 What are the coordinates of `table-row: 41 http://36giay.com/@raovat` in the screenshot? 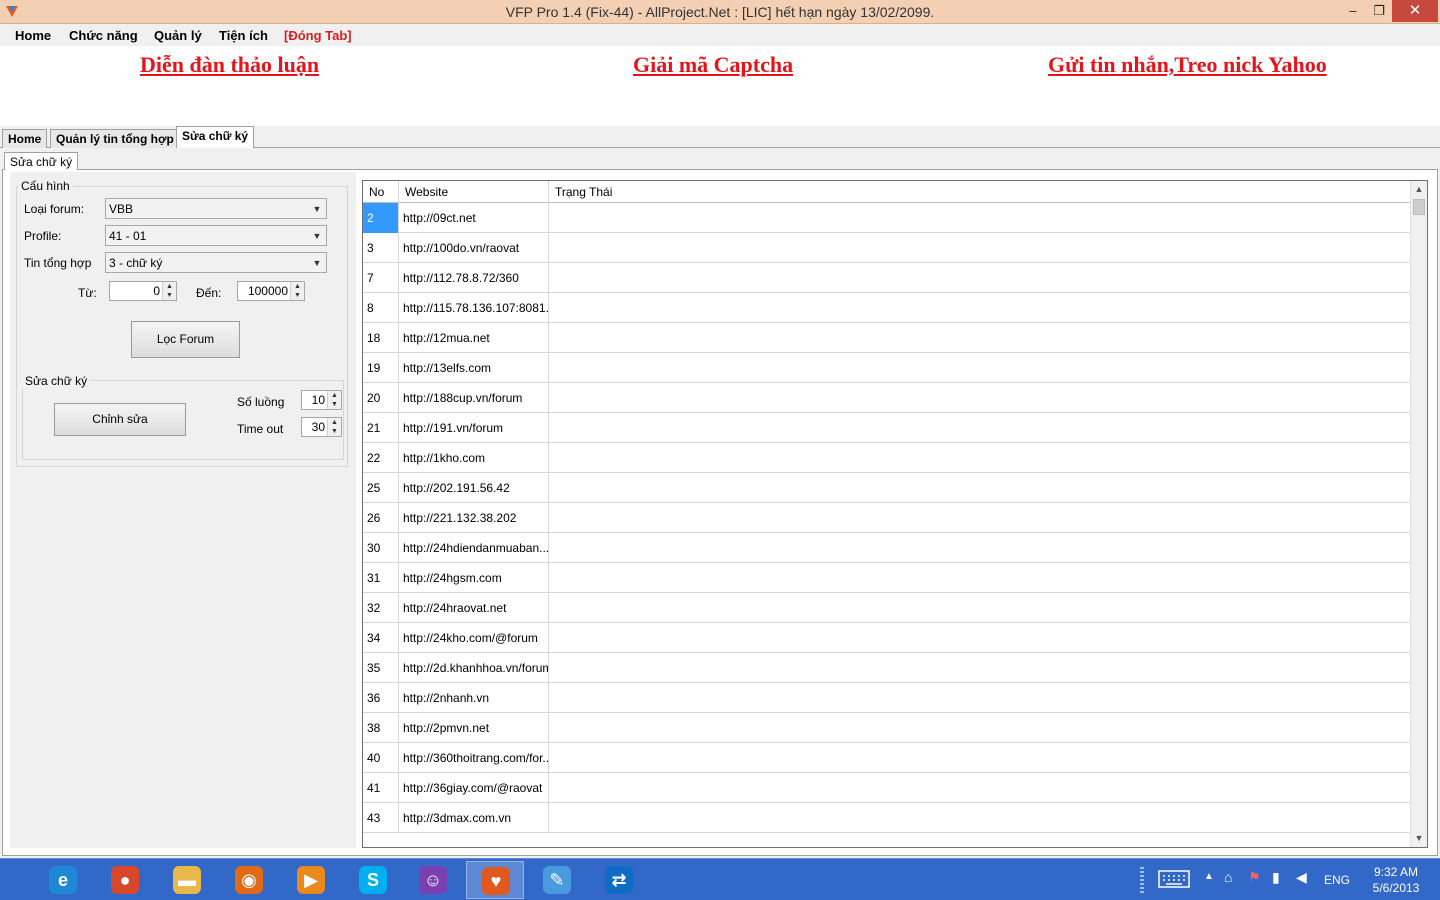 It's located at (887, 788).